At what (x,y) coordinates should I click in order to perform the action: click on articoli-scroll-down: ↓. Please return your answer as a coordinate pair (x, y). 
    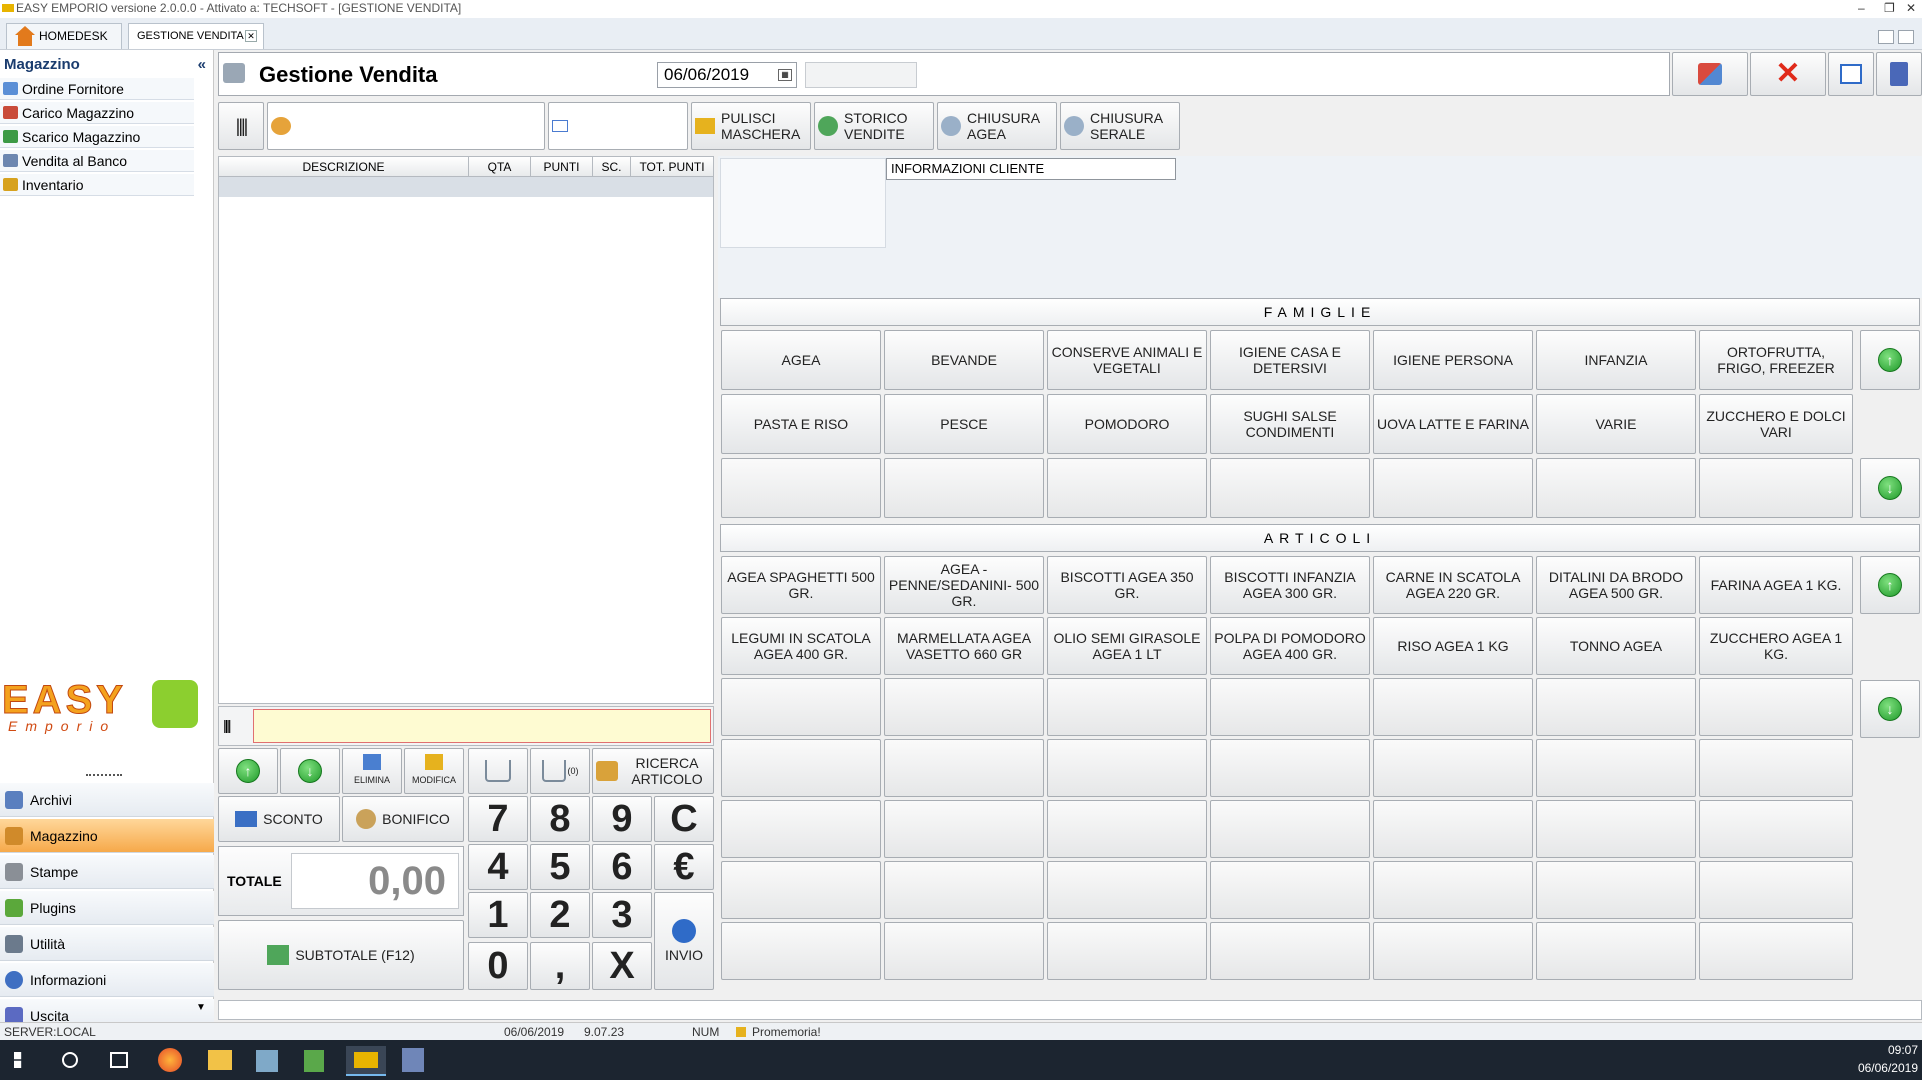
    Looking at the image, I should click on (1890, 709).